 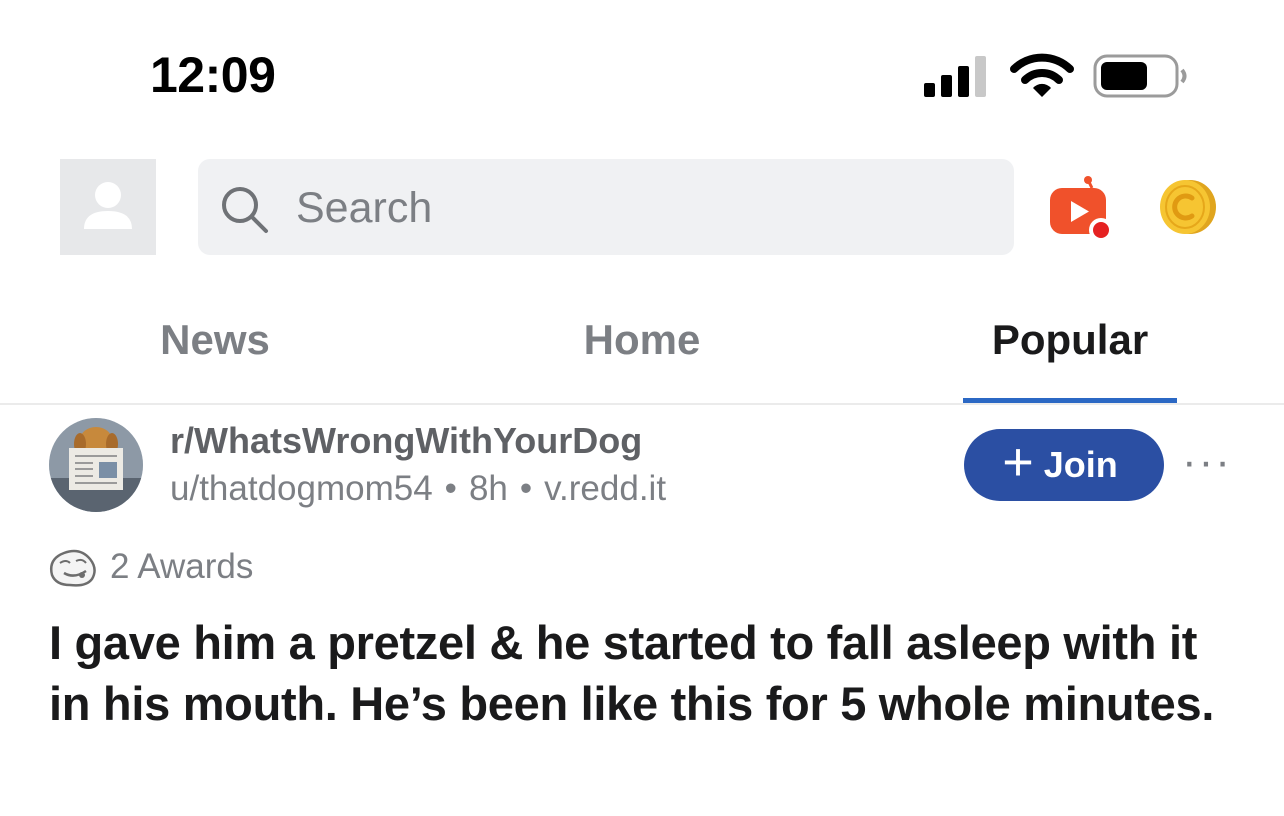 I want to click on user-avatar-icon, so click(x=108, y=205).